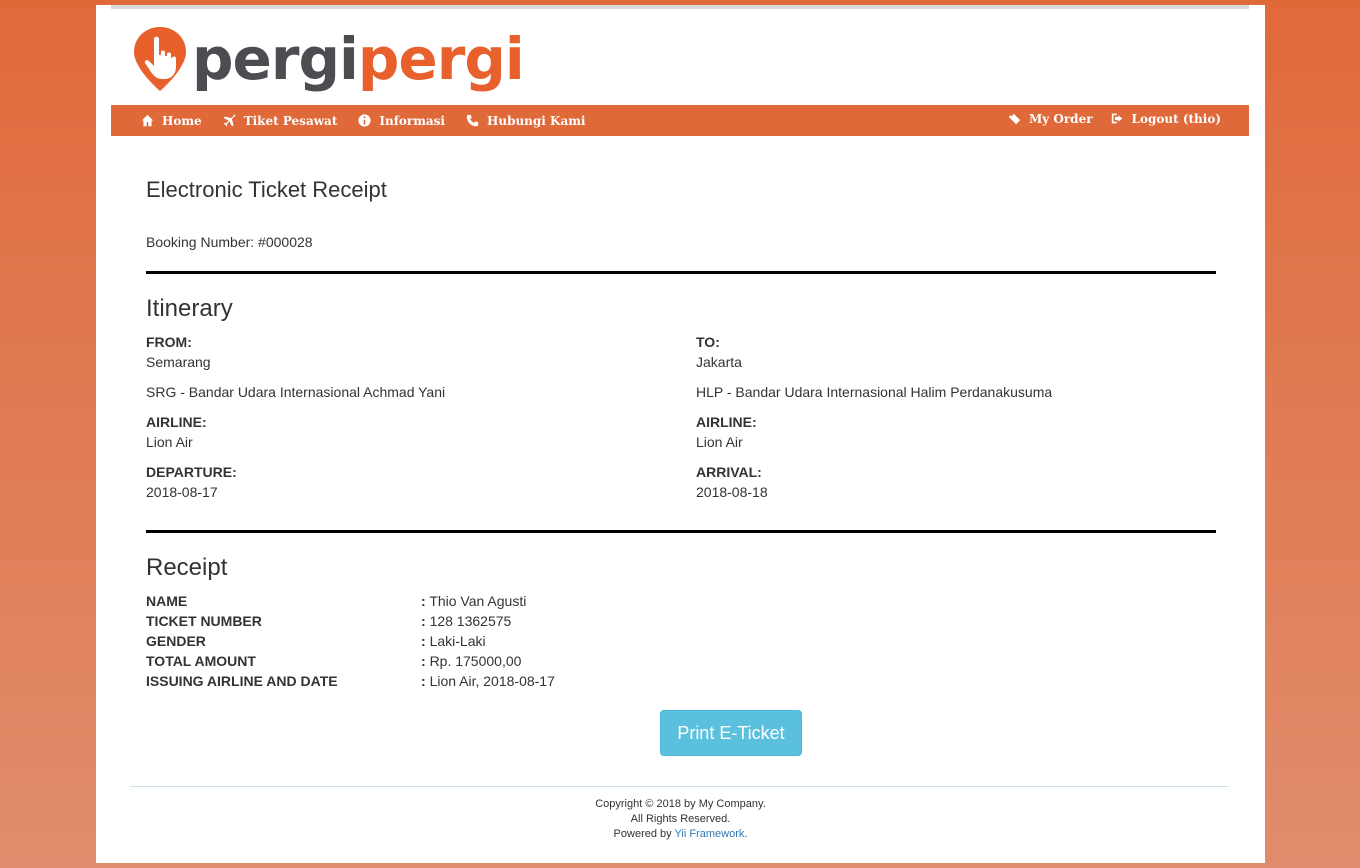 This screenshot has width=1360, height=868. I want to click on nav-informasi: Informasi, so click(401, 121).